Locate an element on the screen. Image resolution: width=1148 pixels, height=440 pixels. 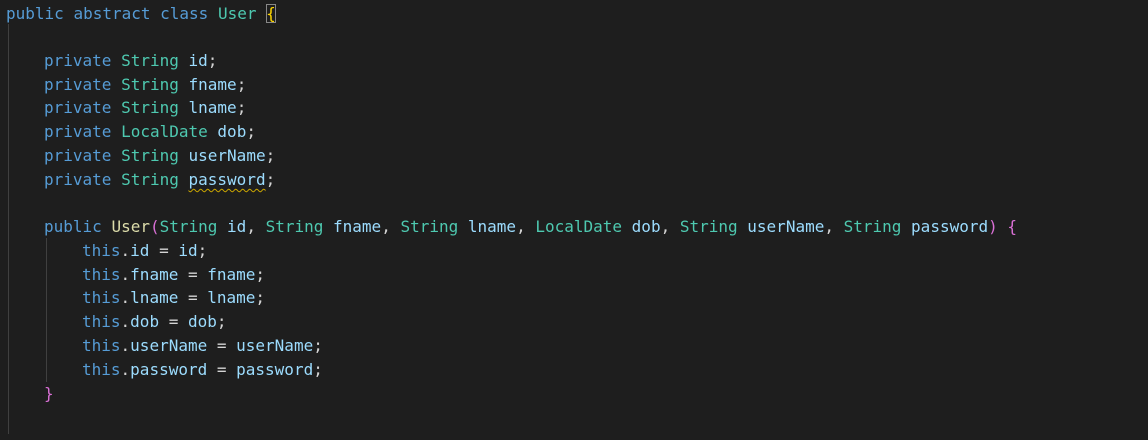
constructor-name: User is located at coordinates (130, 226).